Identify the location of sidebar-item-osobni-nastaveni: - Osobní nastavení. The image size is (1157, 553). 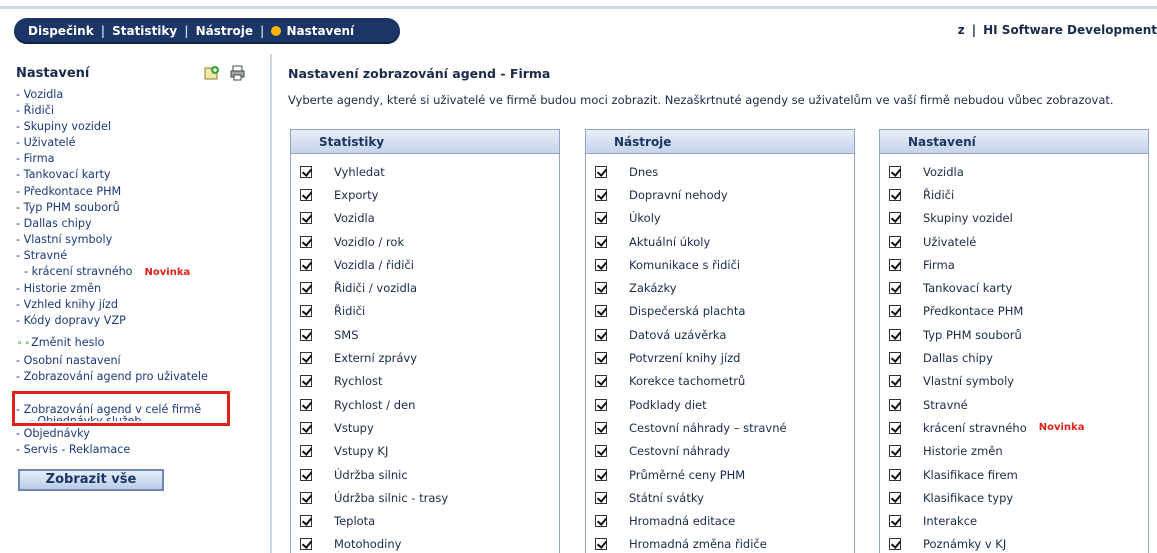
(112, 361).